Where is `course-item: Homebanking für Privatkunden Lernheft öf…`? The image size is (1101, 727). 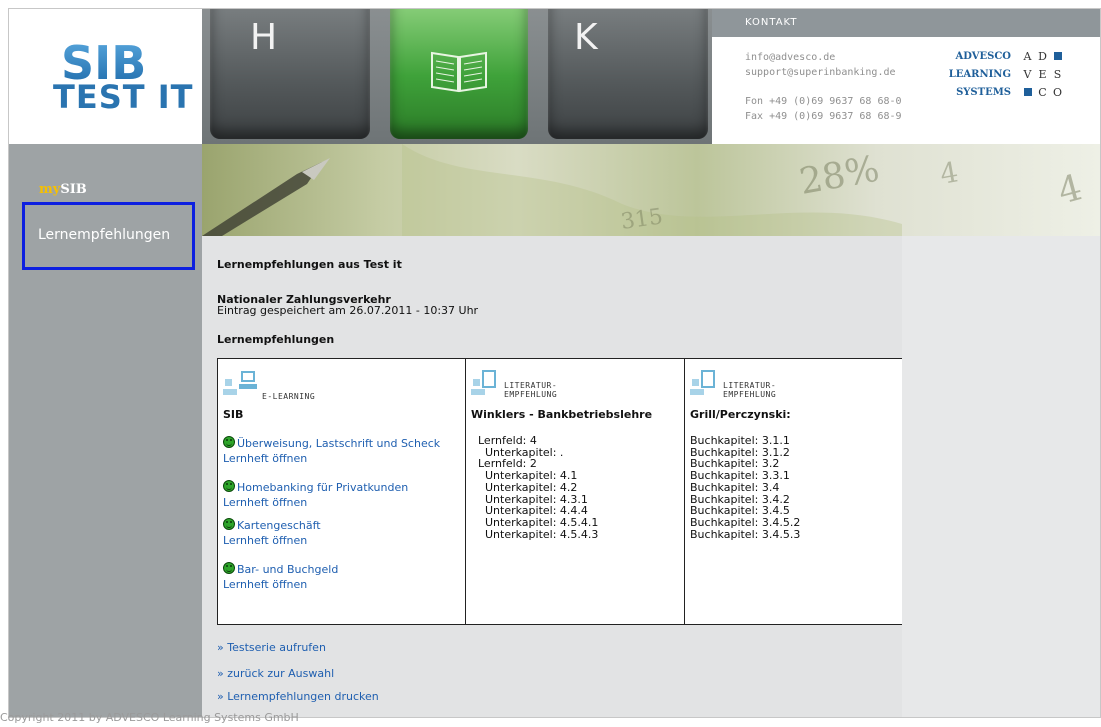 course-item: Homebanking für Privatkunden Lernheft öf… is located at coordinates (315, 495).